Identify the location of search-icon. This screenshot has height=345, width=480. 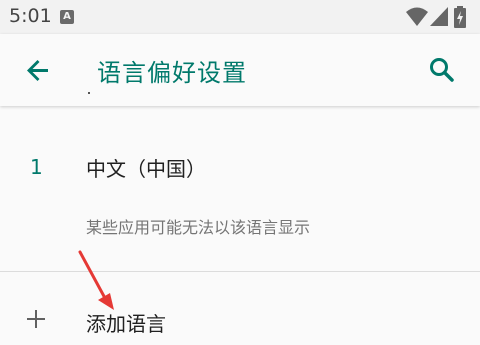
(442, 70).